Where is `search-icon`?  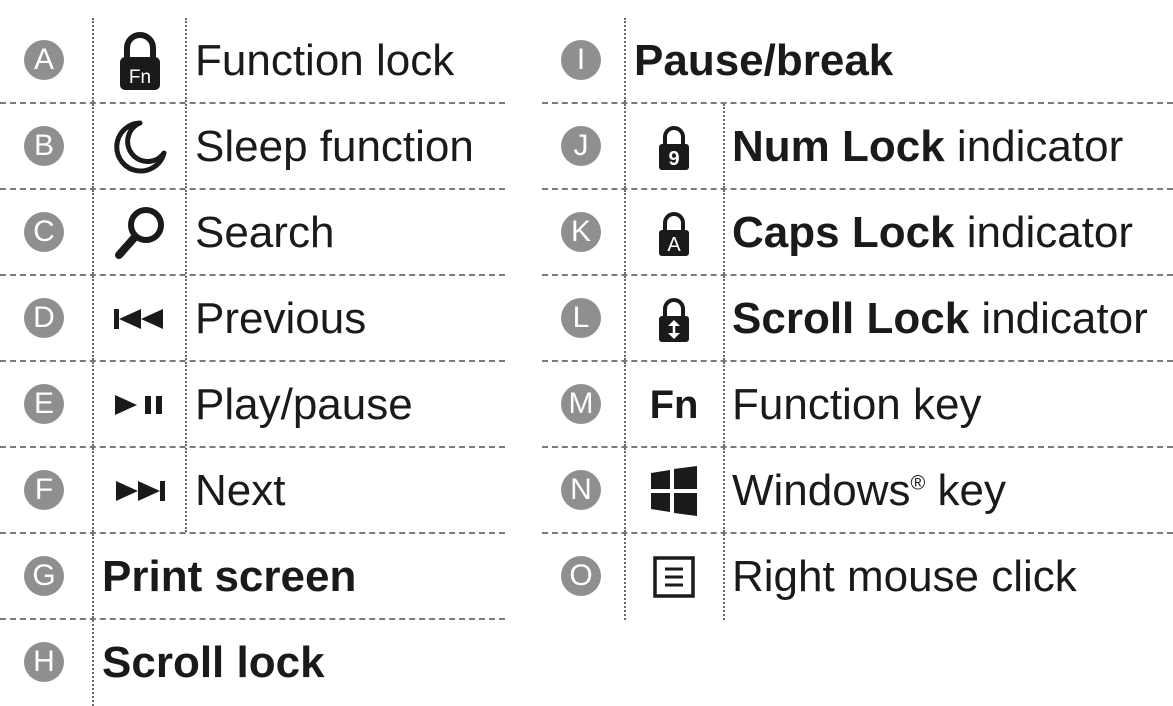
search-icon is located at coordinates (140, 233).